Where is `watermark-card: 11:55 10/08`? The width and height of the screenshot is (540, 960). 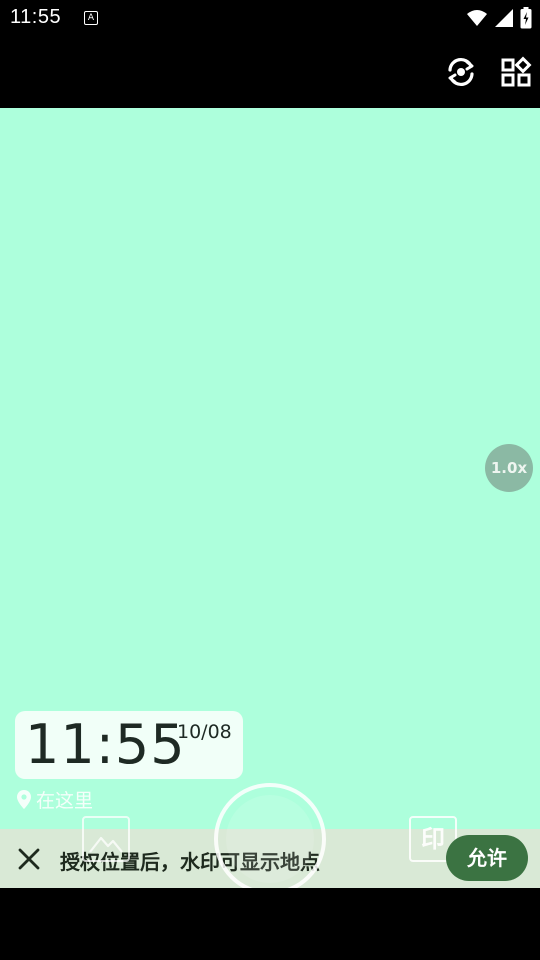
watermark-card: 11:55 10/08 is located at coordinates (129, 745).